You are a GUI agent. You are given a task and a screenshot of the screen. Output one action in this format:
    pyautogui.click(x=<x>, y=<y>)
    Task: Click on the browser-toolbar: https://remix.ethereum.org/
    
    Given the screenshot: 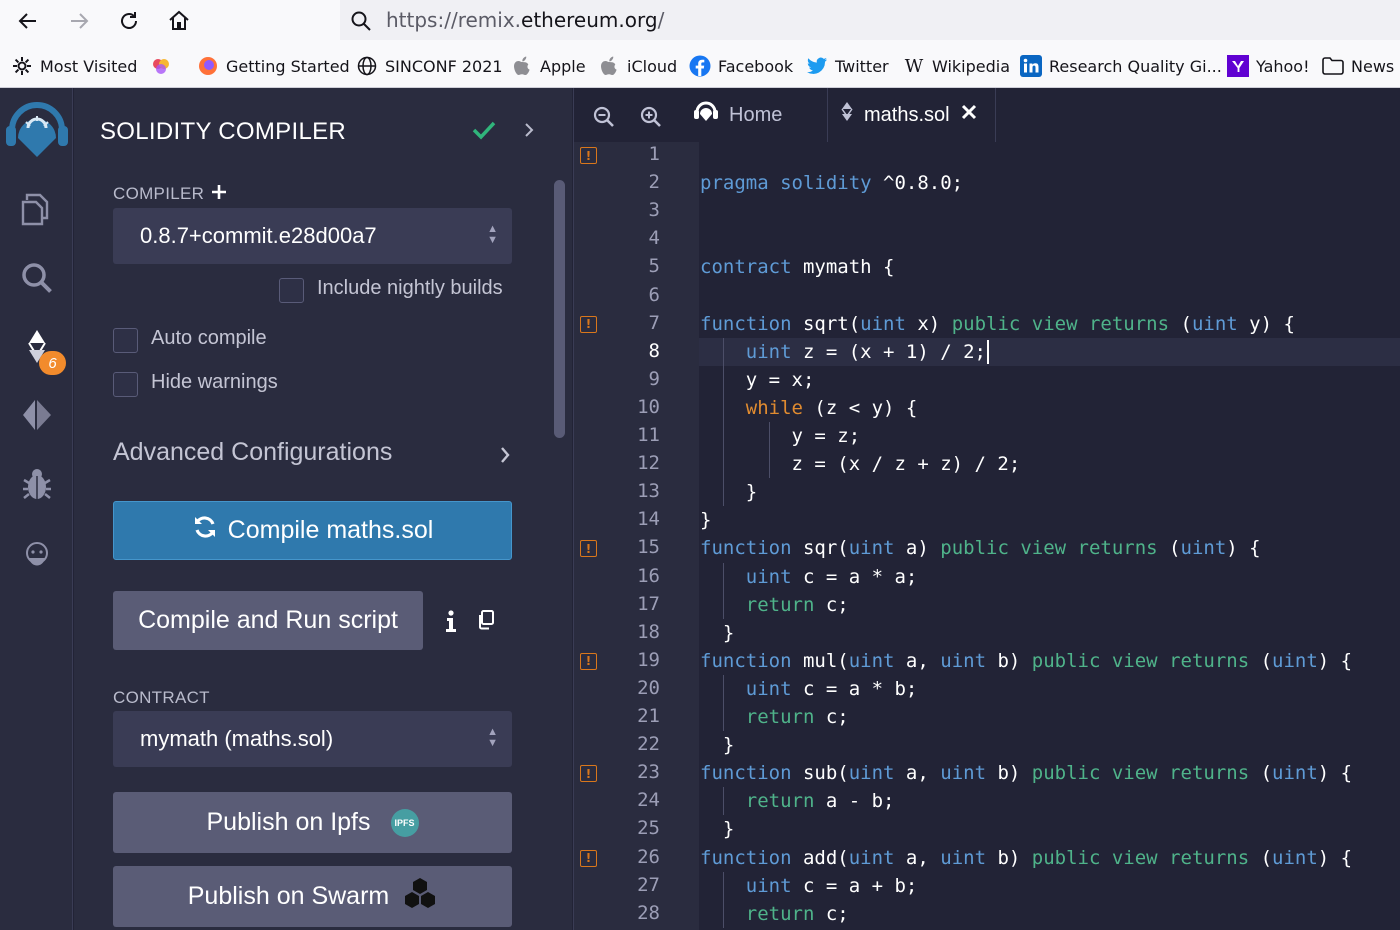 What is the action you would take?
    pyautogui.click(x=700, y=21)
    